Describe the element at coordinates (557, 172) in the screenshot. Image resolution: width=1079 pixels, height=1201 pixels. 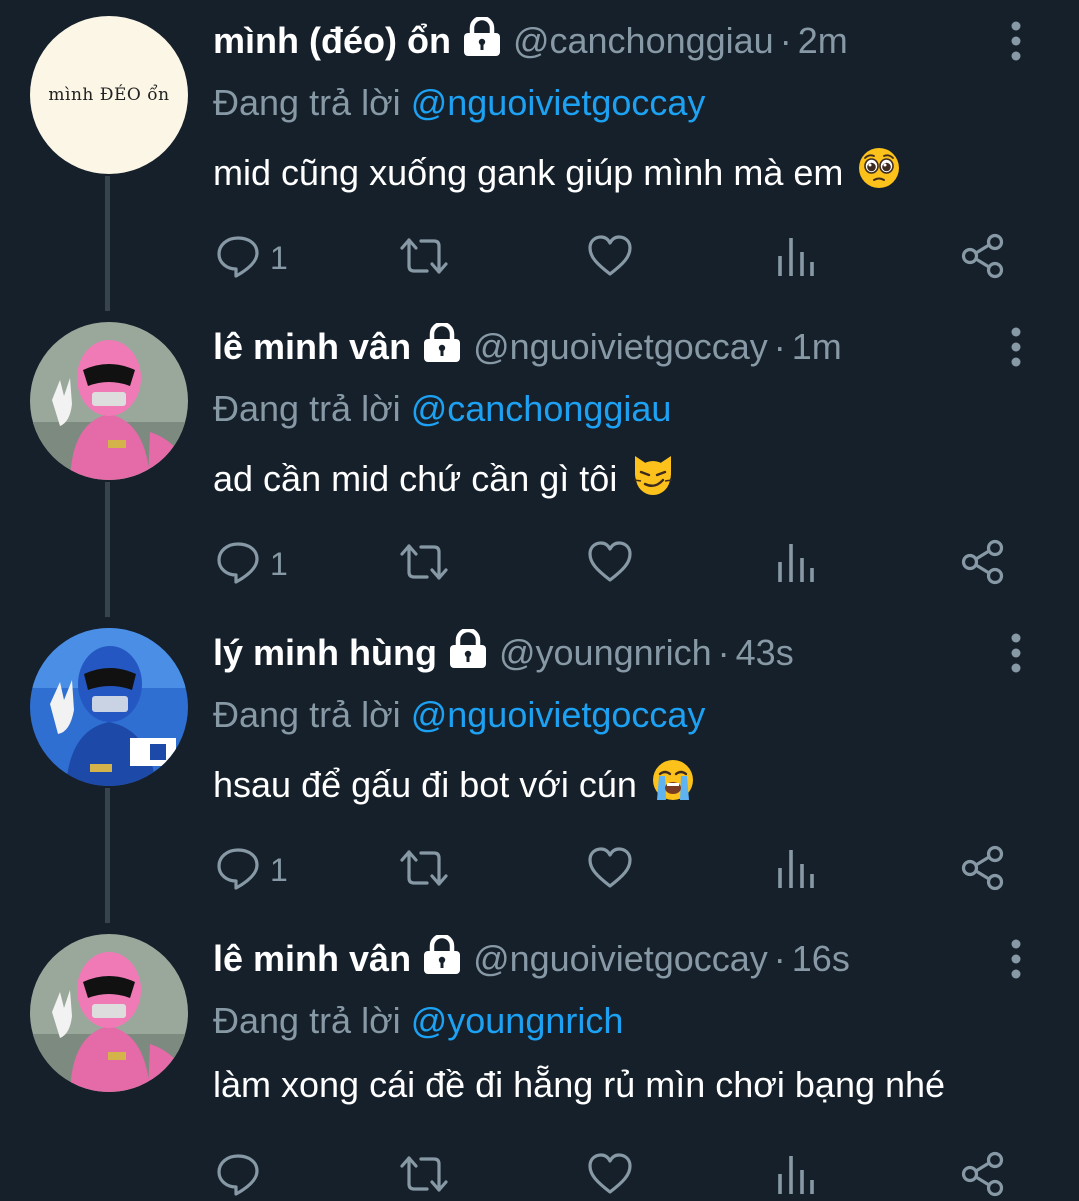
I see `tweet-text: mid cũng xuống gank giúp mình mà em` at that location.